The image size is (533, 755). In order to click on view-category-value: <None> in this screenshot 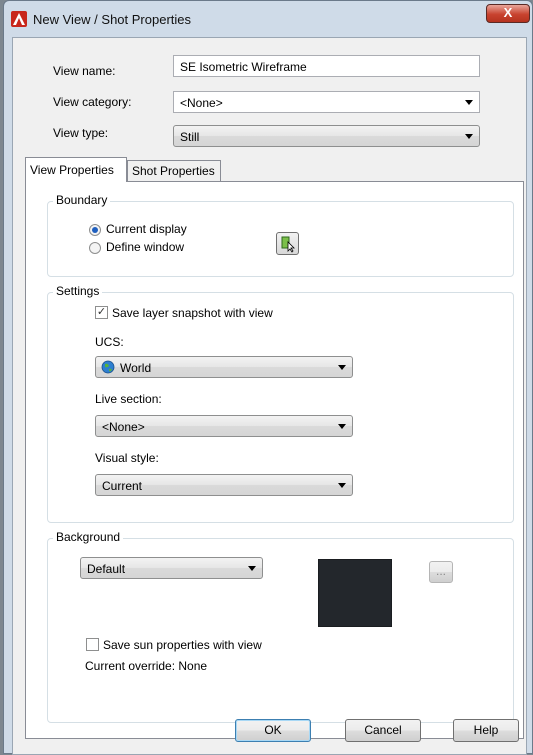, I will do `click(201, 103)`.